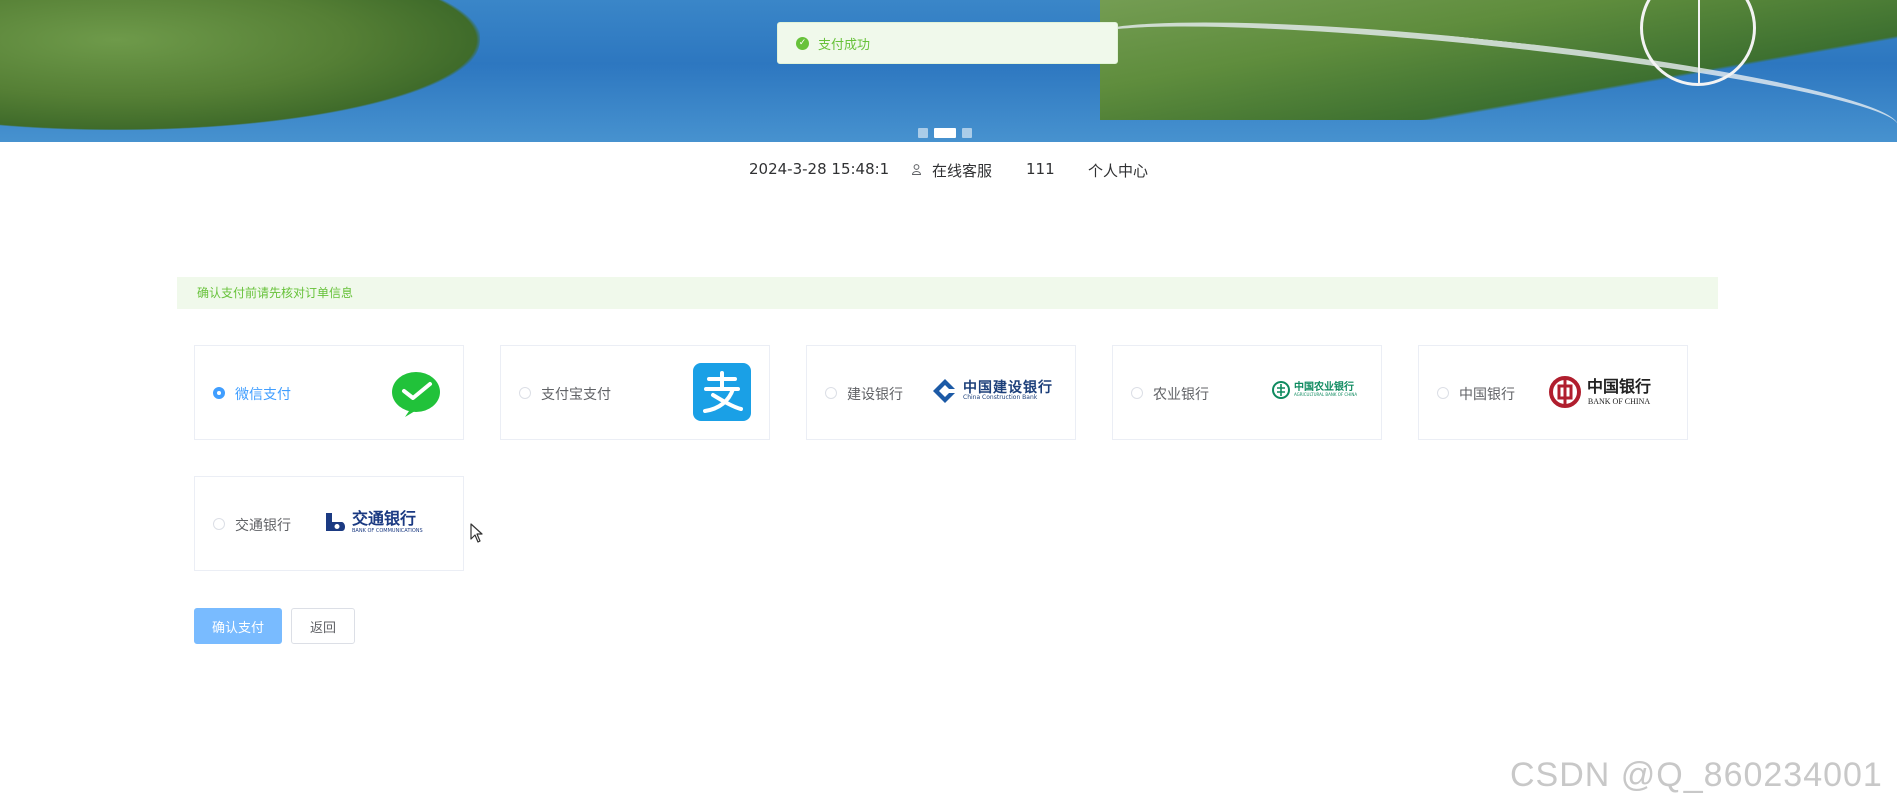 The width and height of the screenshot is (1904, 810). I want to click on radio-ccb, so click(831, 393).